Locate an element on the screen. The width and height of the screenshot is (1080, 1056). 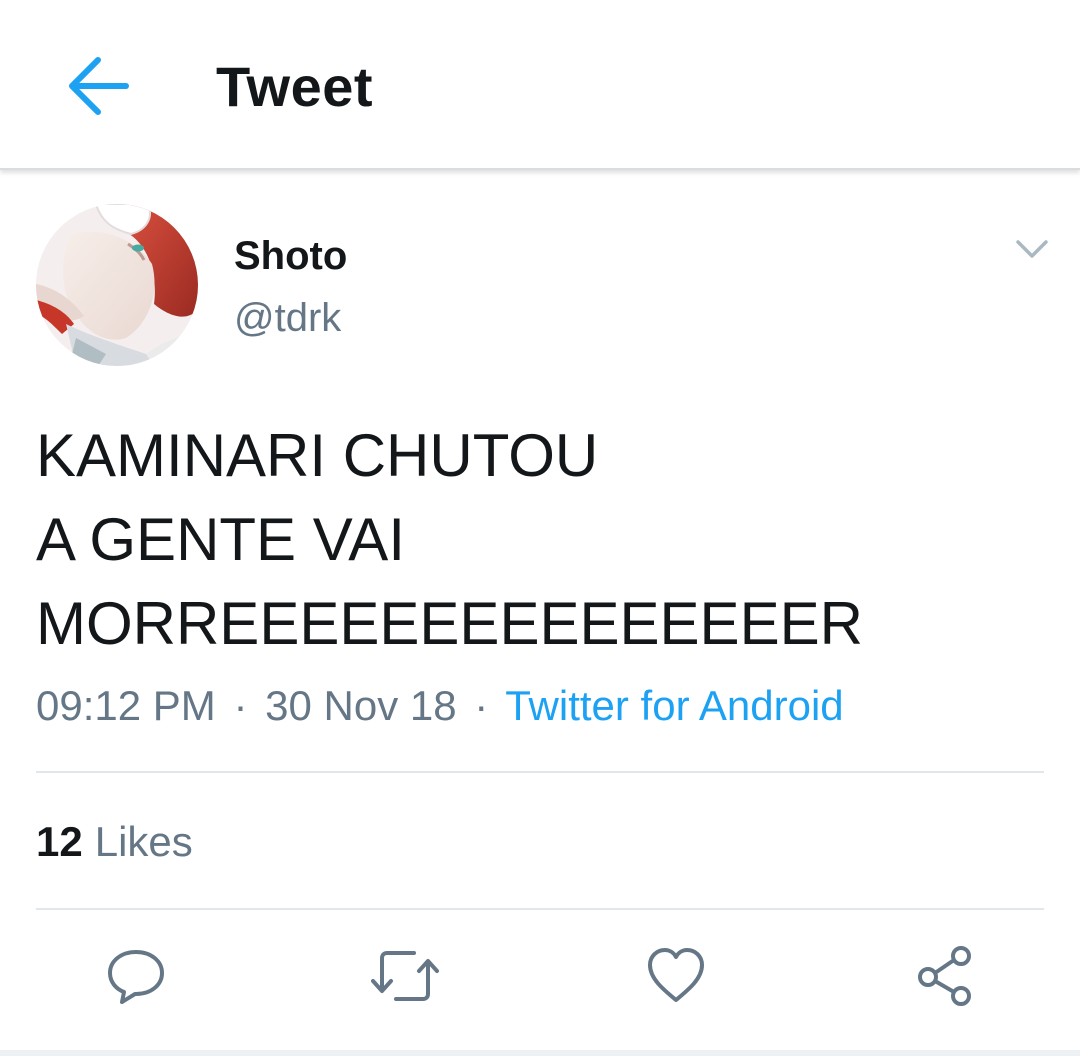
reply-button is located at coordinates (136, 976).